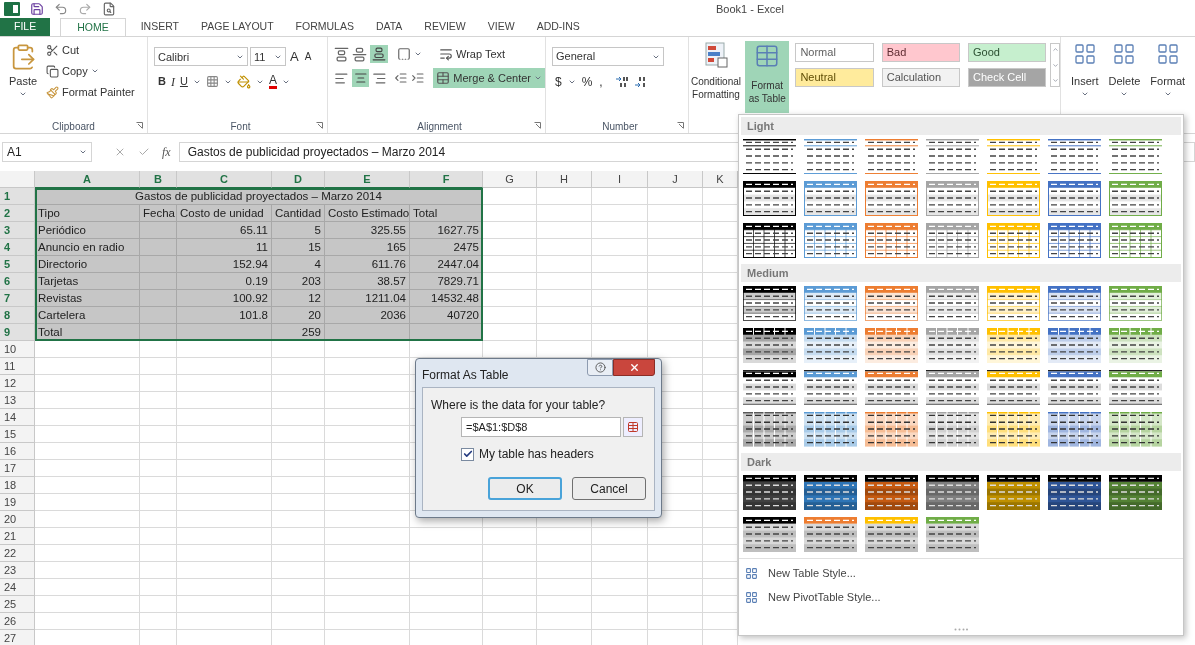  Describe the element at coordinates (17, 230) in the screenshot. I see `row-header: 3` at that location.